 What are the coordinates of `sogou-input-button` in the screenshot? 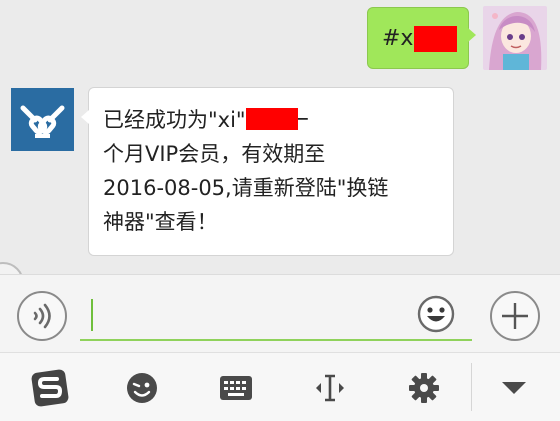 It's located at (50, 388).